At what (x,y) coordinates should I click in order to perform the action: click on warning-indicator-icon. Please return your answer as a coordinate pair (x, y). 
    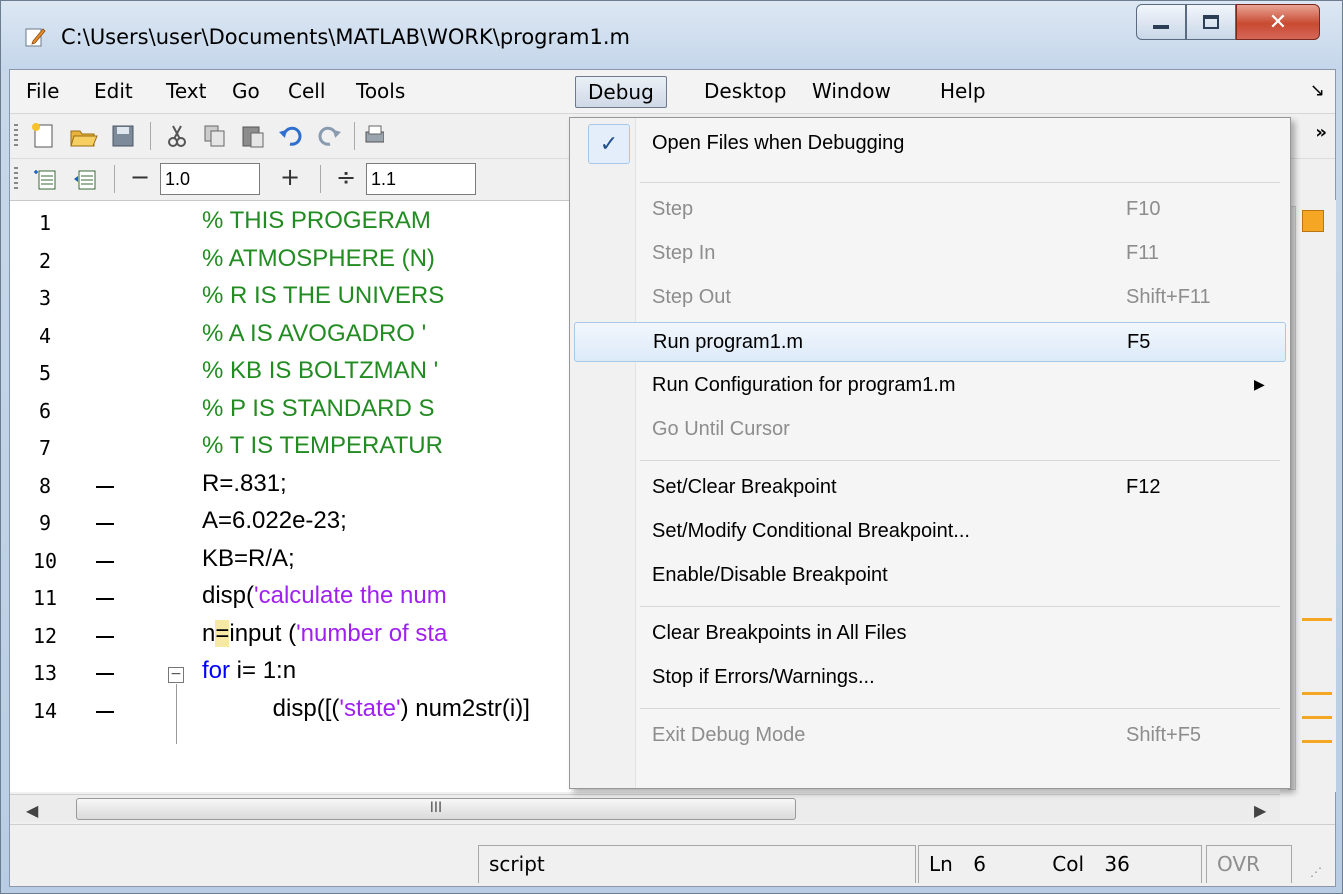
    Looking at the image, I should click on (1313, 221).